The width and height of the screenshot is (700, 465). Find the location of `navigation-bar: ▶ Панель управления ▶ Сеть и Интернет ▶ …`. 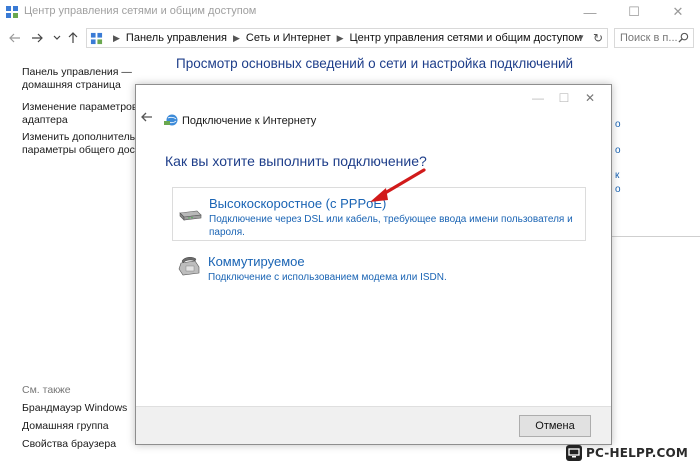

navigation-bar: ▶ Панель управления ▶ Сеть и Интернет ▶ … is located at coordinates (350, 38).